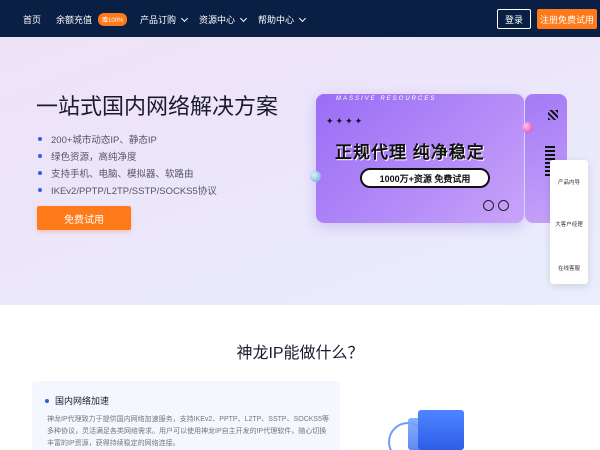 Image resolution: width=600 pixels, height=450 pixels. I want to click on screen-icon, so click(441, 430).